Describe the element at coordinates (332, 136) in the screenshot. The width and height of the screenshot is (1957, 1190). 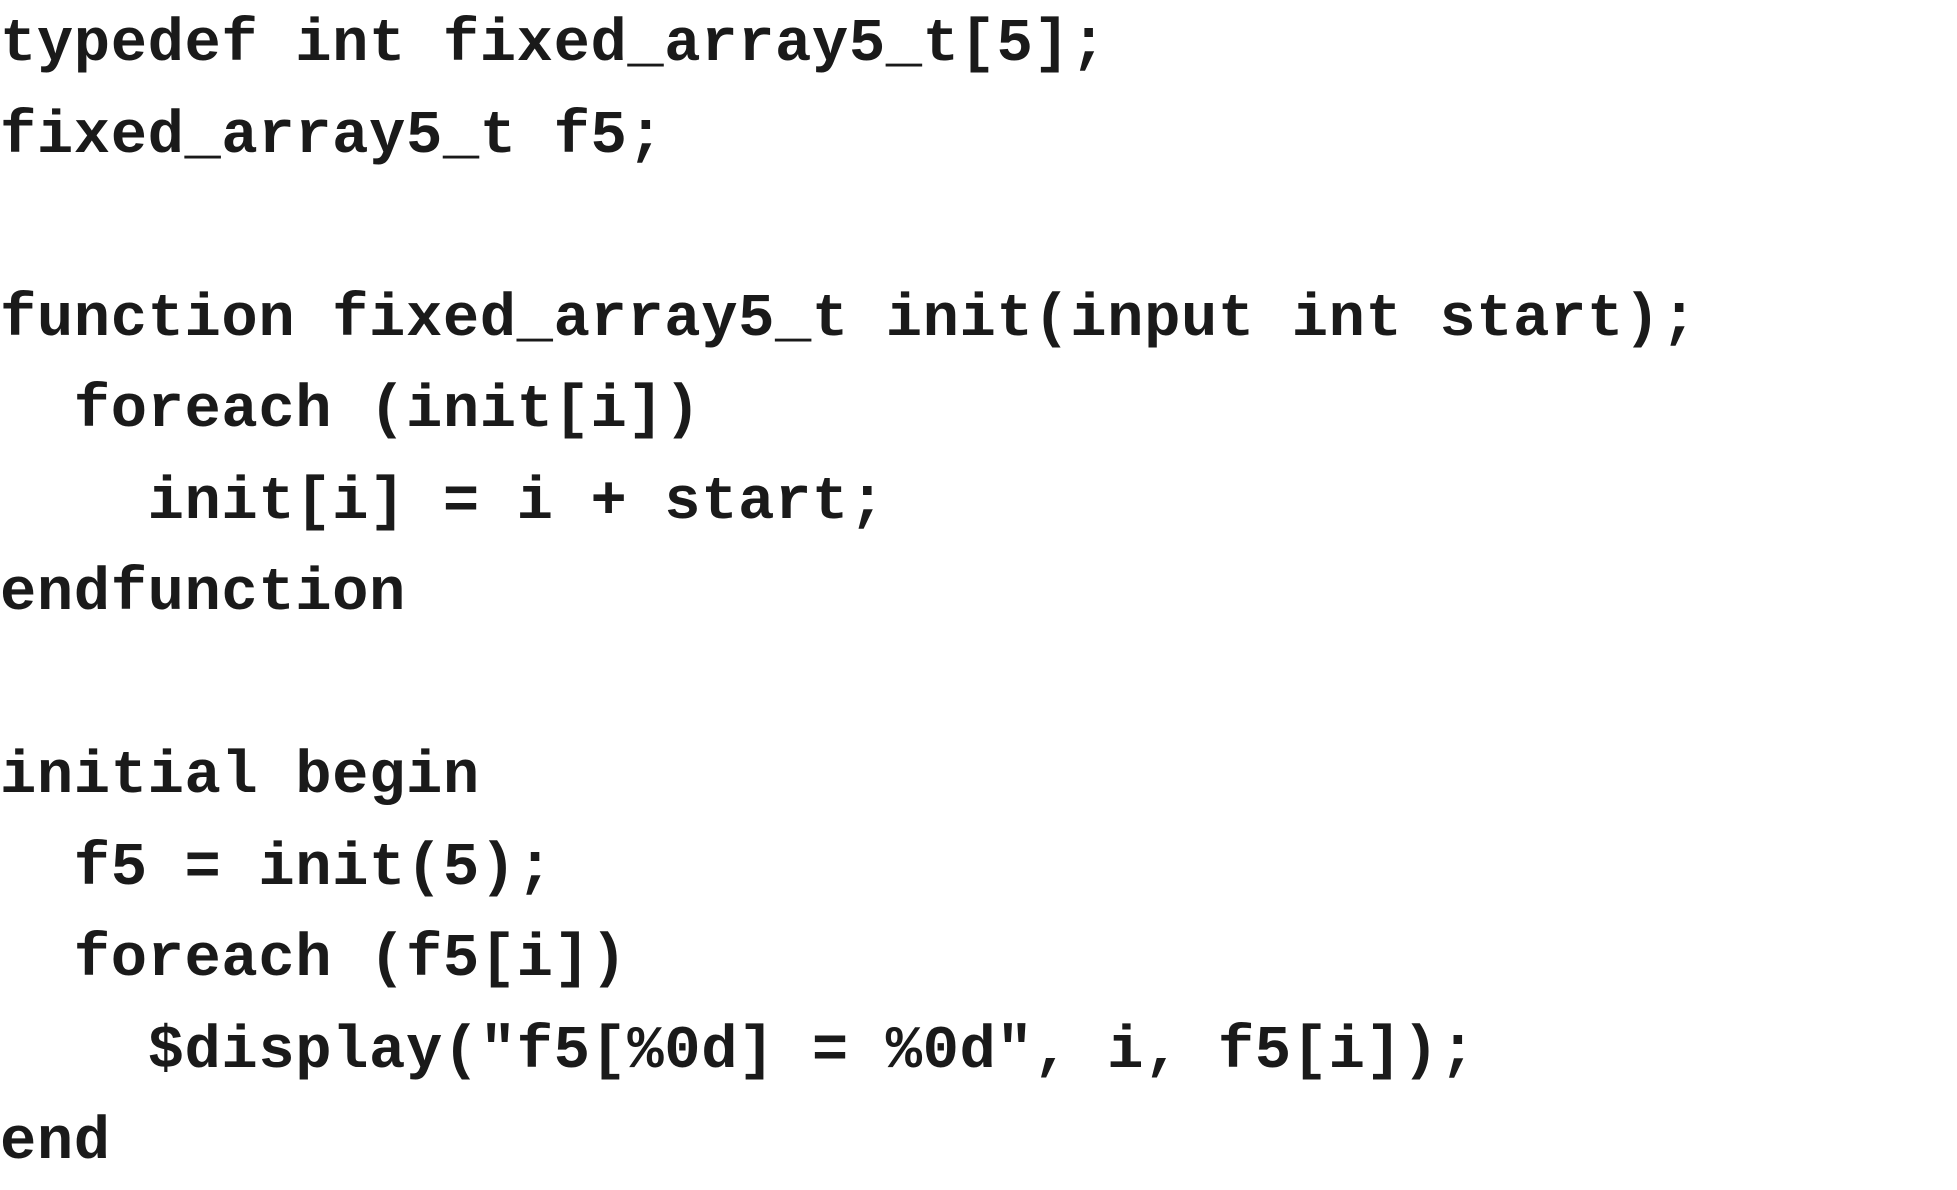
I see `code-line-variable-declaration: fixed_array5_t f5;` at that location.